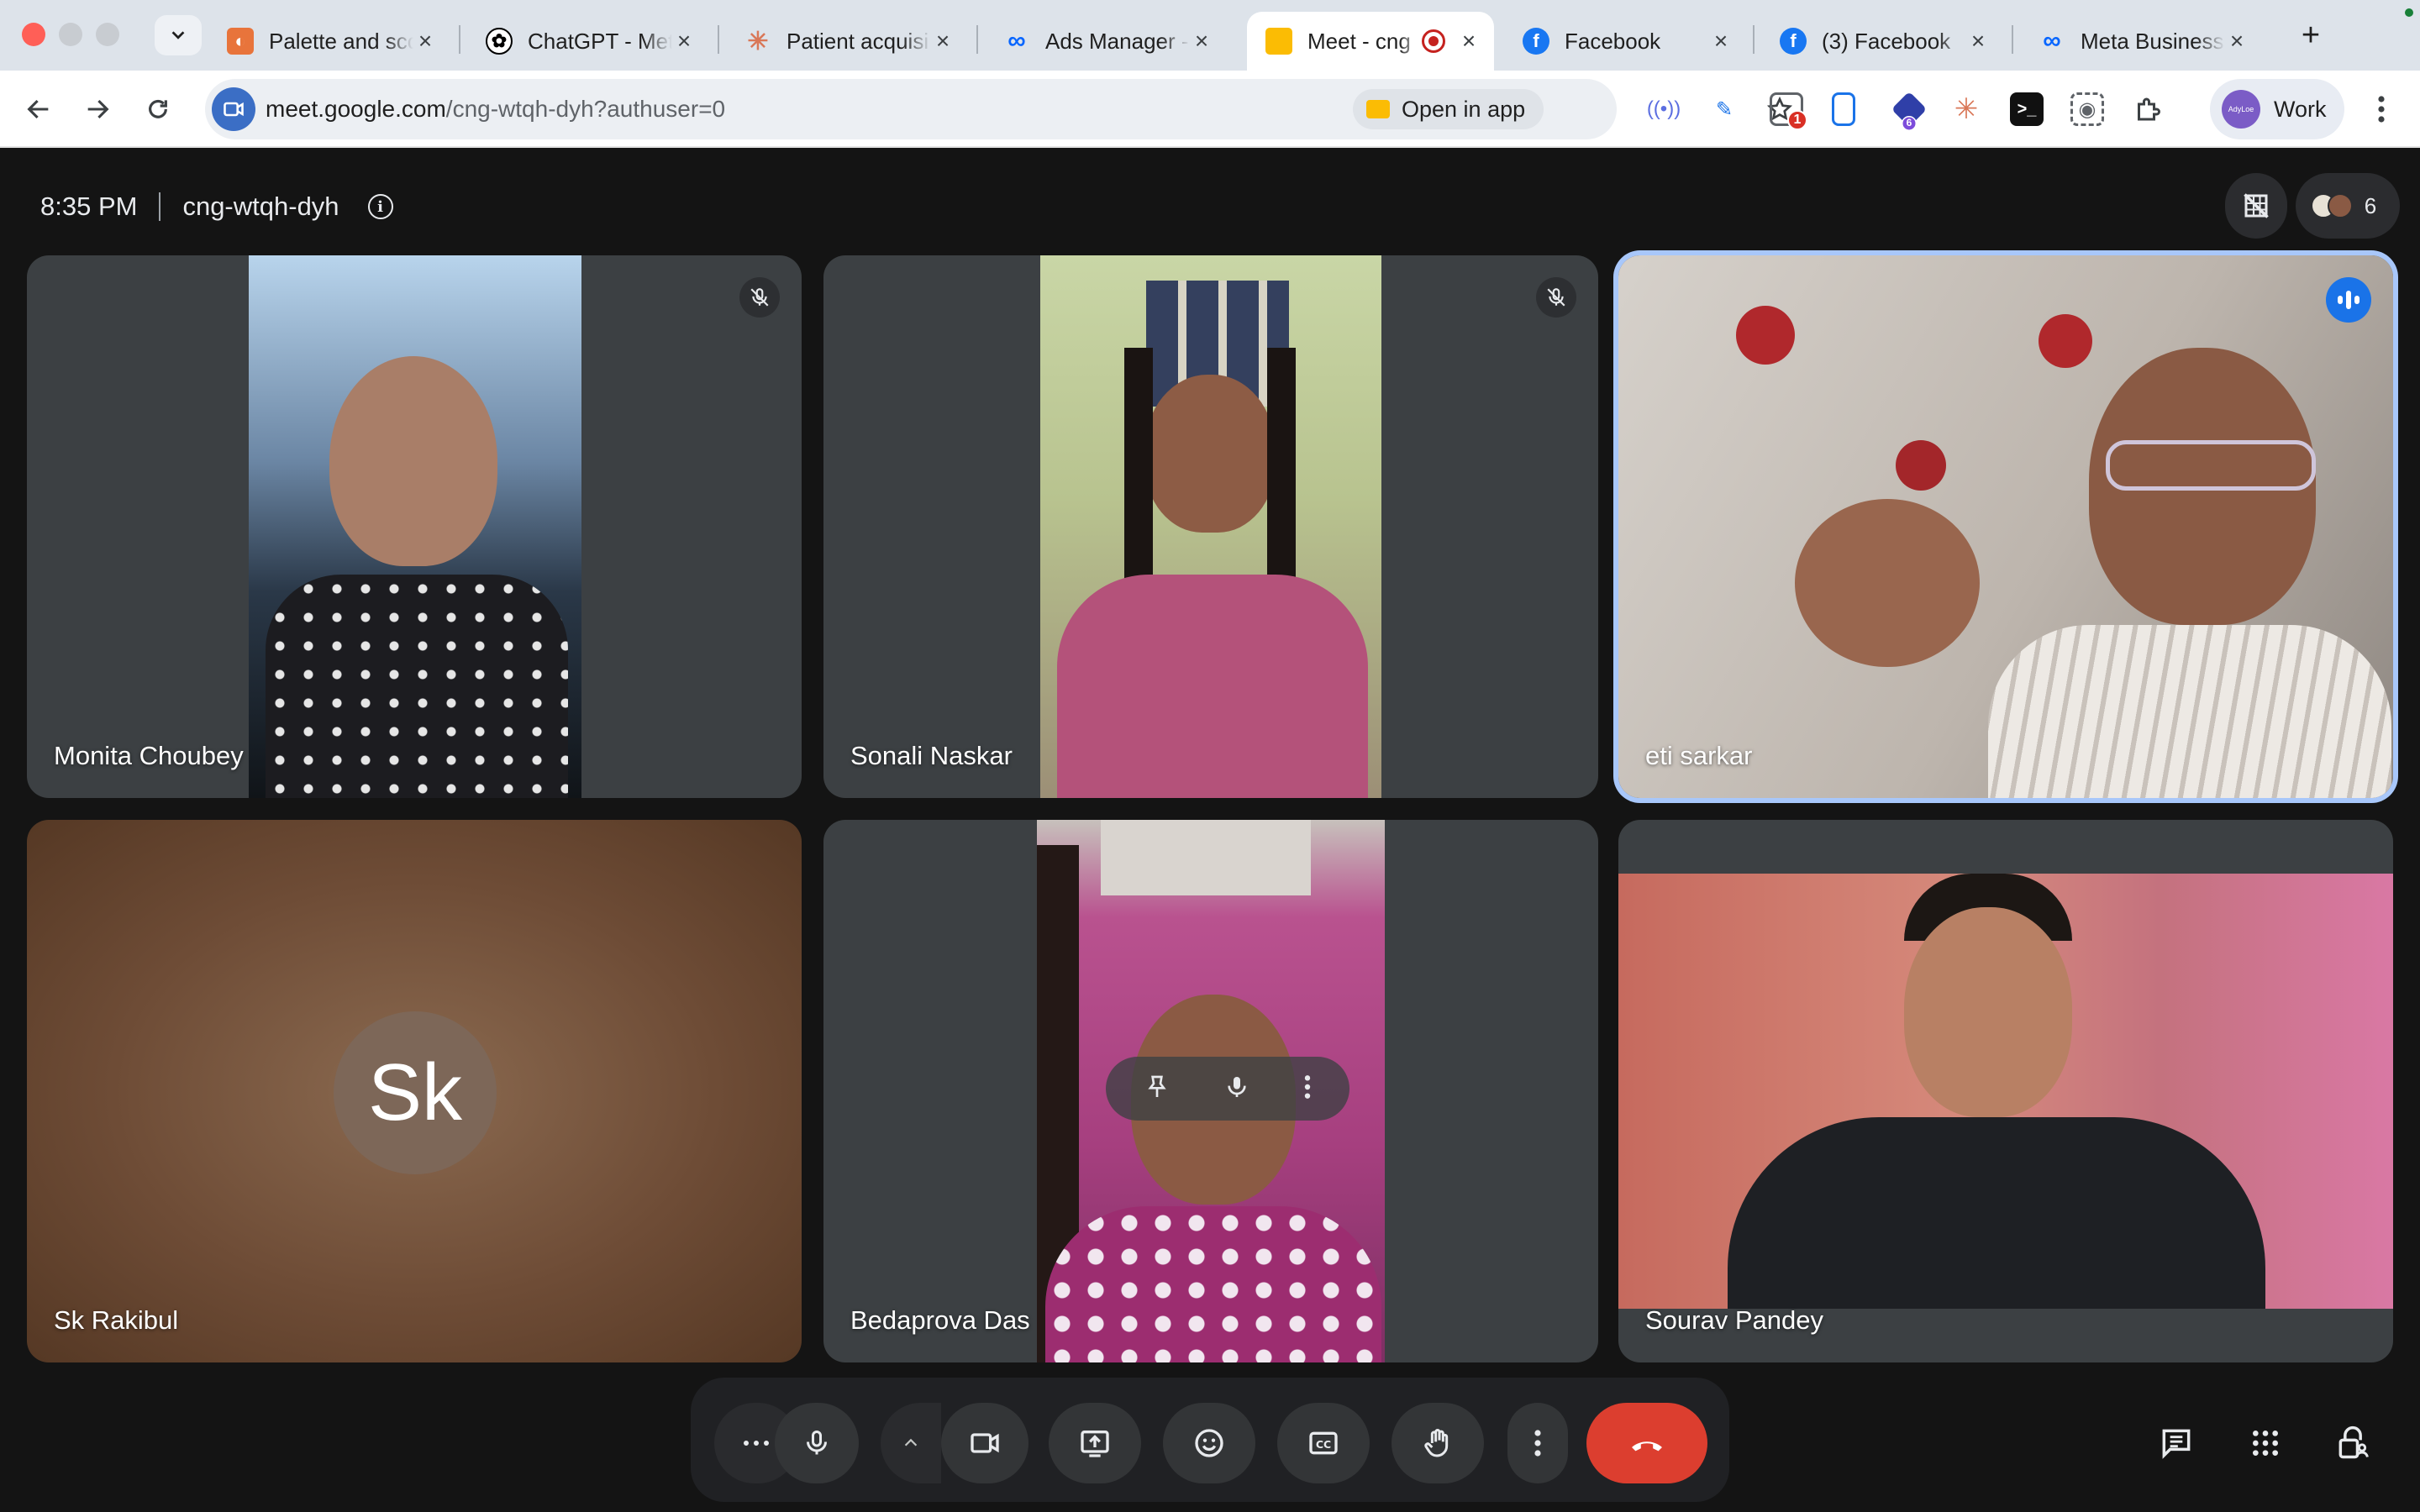 This screenshot has width=2420, height=1512. Describe the element at coordinates (1371, 41) in the screenshot. I see `tab-meet: Meet - cng ×` at that location.